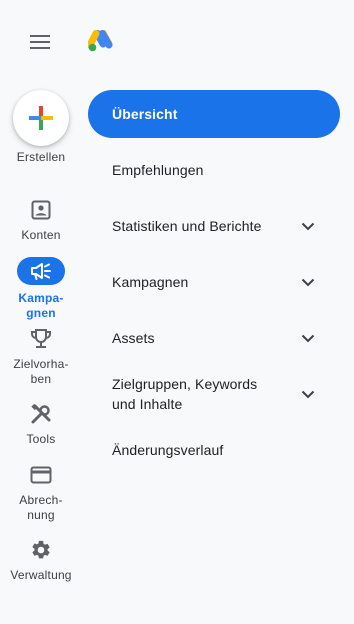 This screenshot has width=354, height=624. What do you see at coordinates (41, 575) in the screenshot?
I see `rail-label-admin: Verwaltung` at bounding box center [41, 575].